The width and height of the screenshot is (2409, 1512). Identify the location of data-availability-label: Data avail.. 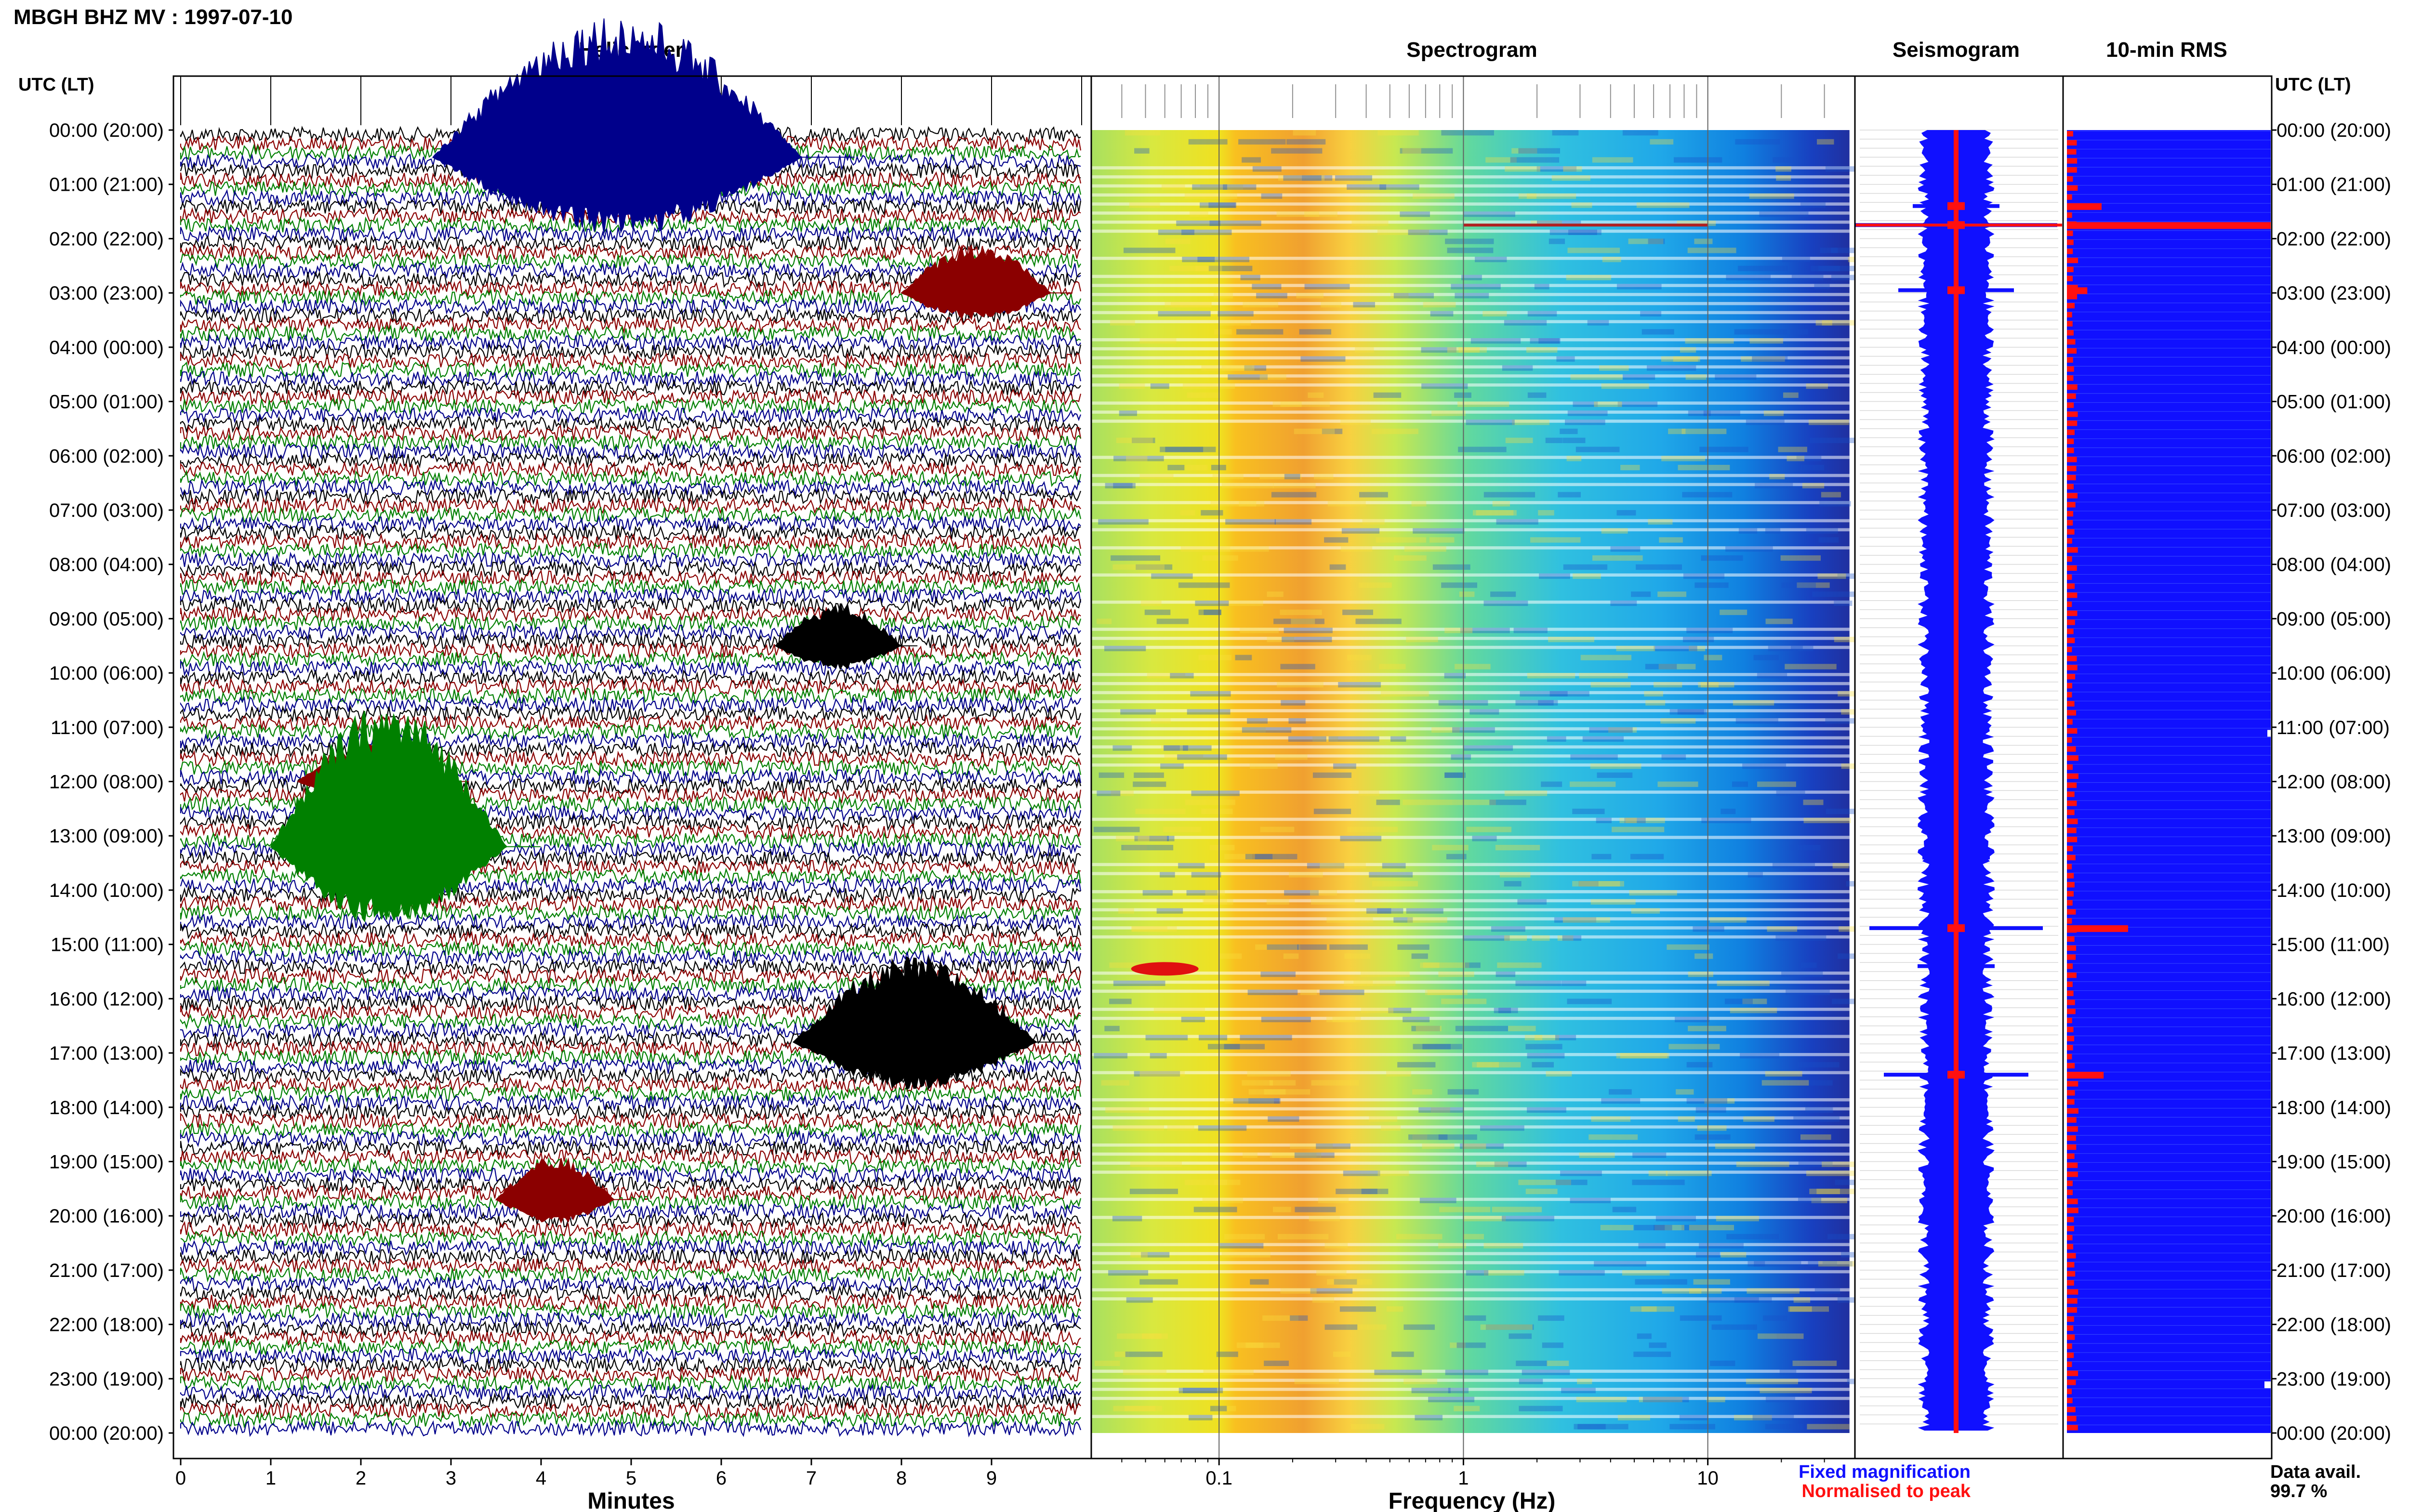
(2315, 1472).